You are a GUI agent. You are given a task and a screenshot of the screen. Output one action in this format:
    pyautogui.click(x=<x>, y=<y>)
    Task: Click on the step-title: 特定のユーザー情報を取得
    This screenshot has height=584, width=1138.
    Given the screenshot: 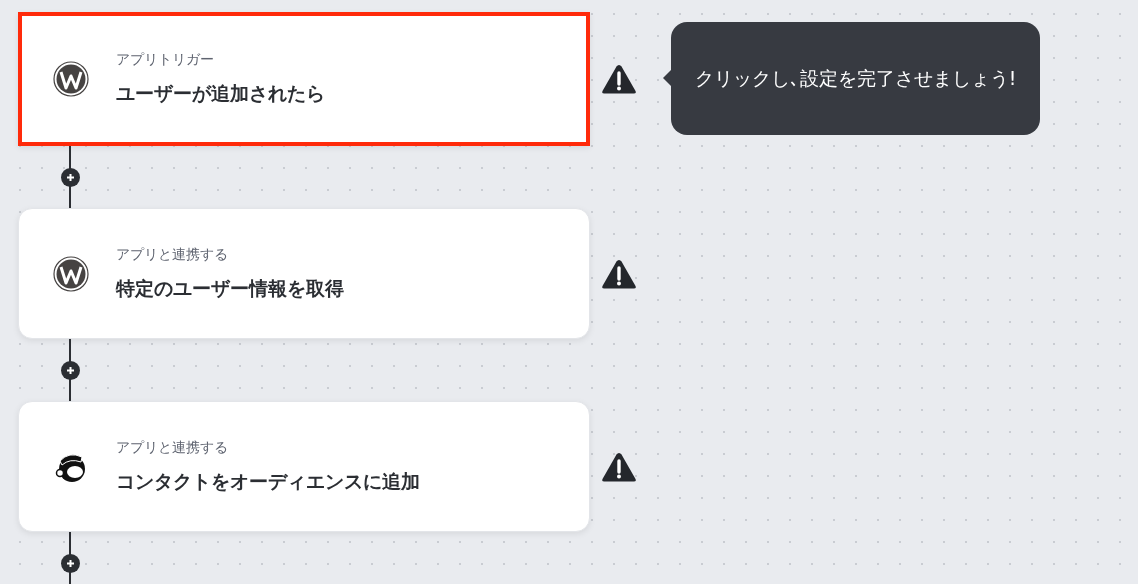 What is the action you would take?
    pyautogui.click(x=230, y=288)
    